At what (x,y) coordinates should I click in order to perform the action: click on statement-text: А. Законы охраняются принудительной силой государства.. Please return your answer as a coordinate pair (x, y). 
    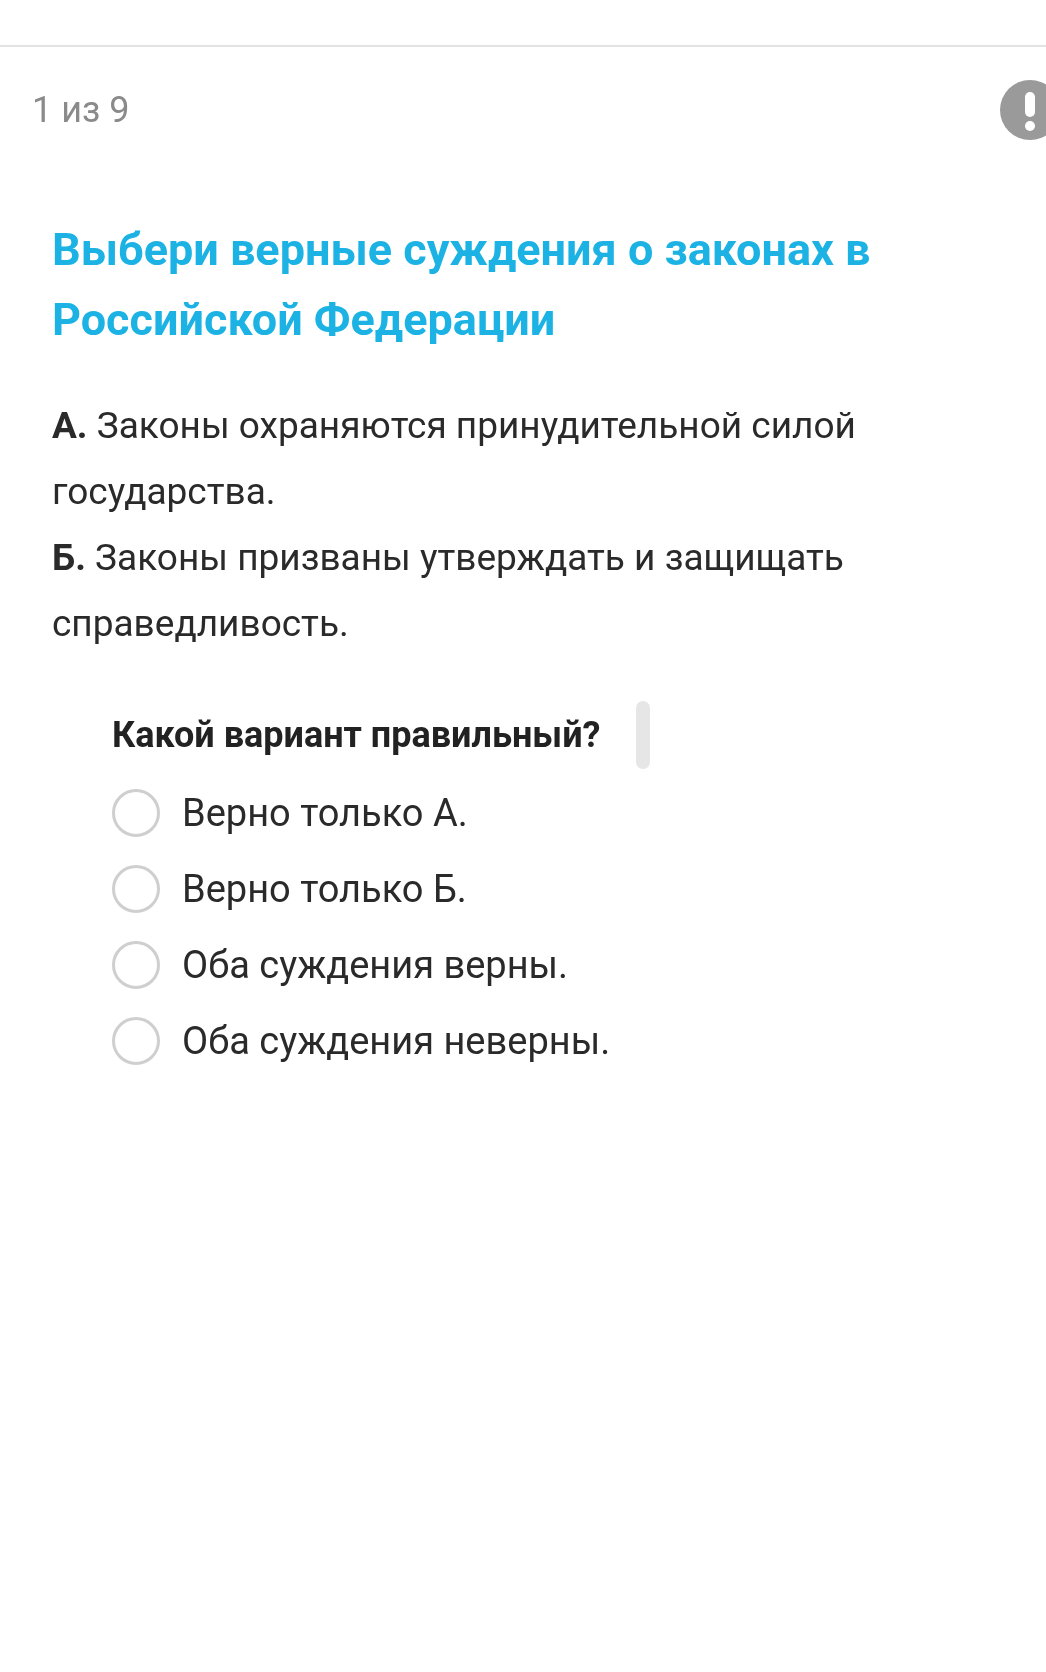
    Looking at the image, I should click on (454, 459).